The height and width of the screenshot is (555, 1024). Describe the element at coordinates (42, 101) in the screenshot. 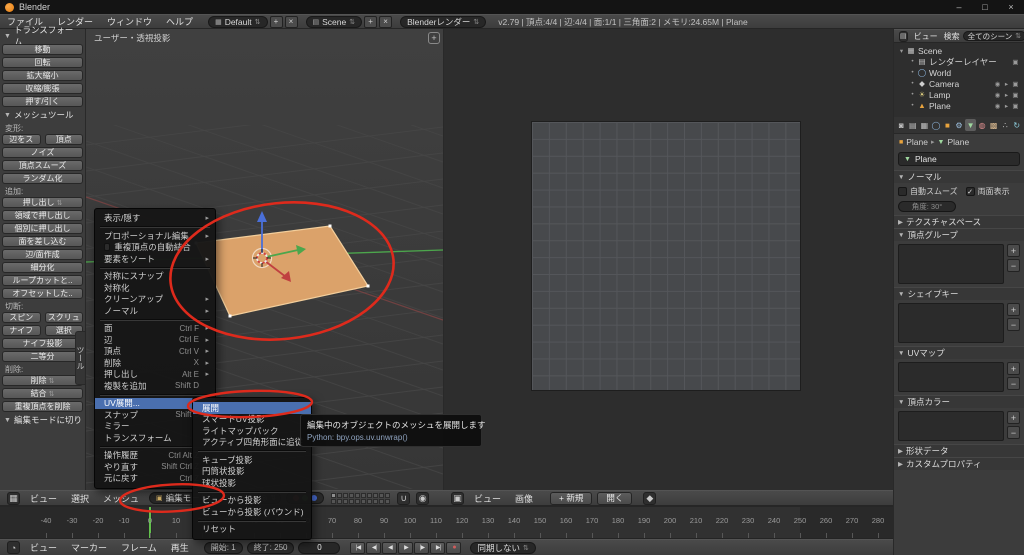

I see `tool-button: 押す/引く` at that location.